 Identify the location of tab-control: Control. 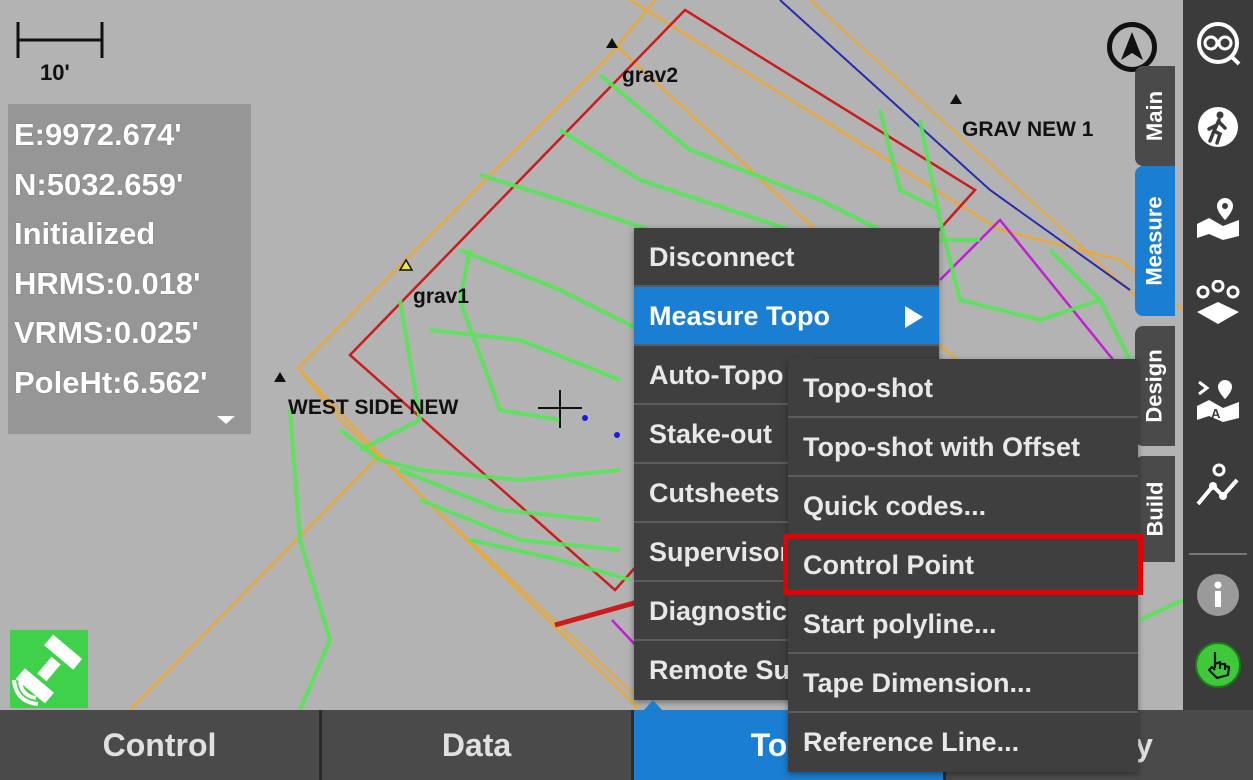
(161, 745).